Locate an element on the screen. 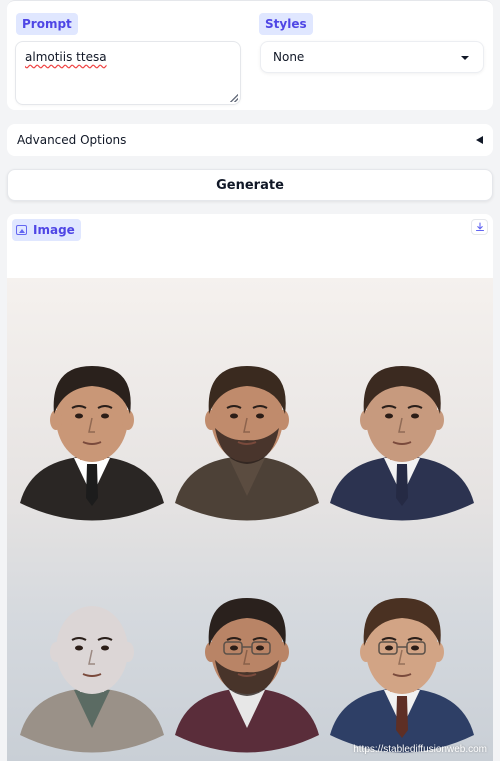 Image resolution: width=500 pixels, height=761 pixels. image-icon is located at coordinates (21, 230).